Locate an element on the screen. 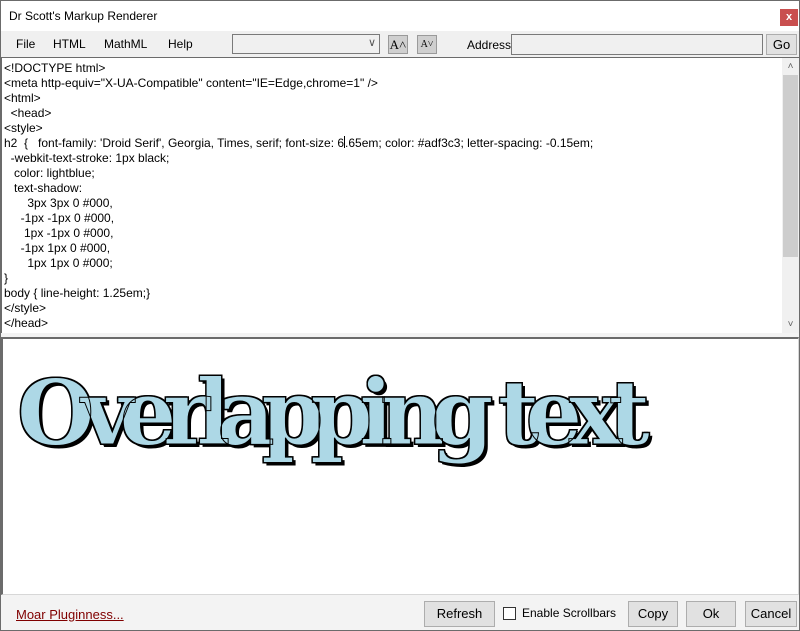  close-icon: x is located at coordinates (789, 17).